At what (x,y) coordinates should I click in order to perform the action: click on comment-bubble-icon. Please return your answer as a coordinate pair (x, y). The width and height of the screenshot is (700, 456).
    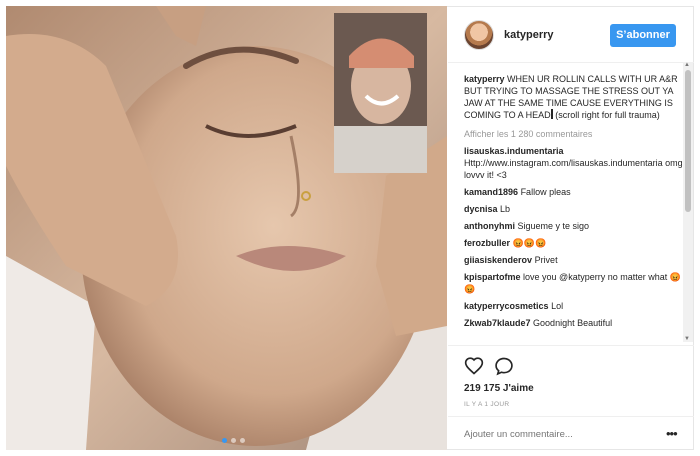
    Looking at the image, I should click on (504, 366).